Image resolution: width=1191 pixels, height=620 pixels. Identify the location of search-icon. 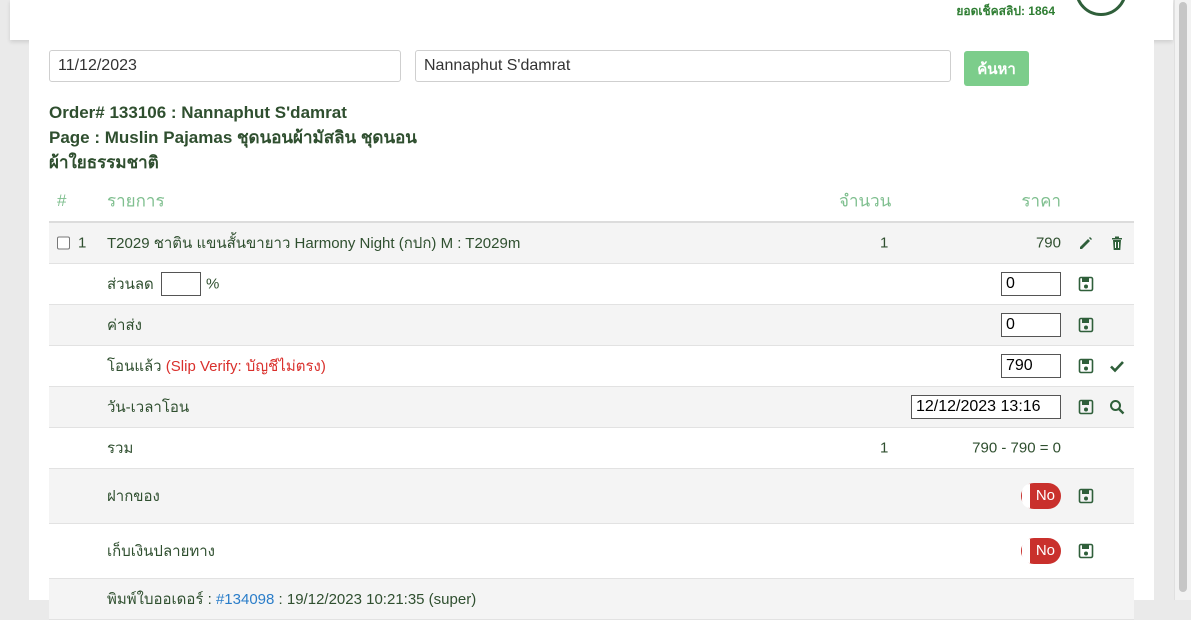
(1117, 407).